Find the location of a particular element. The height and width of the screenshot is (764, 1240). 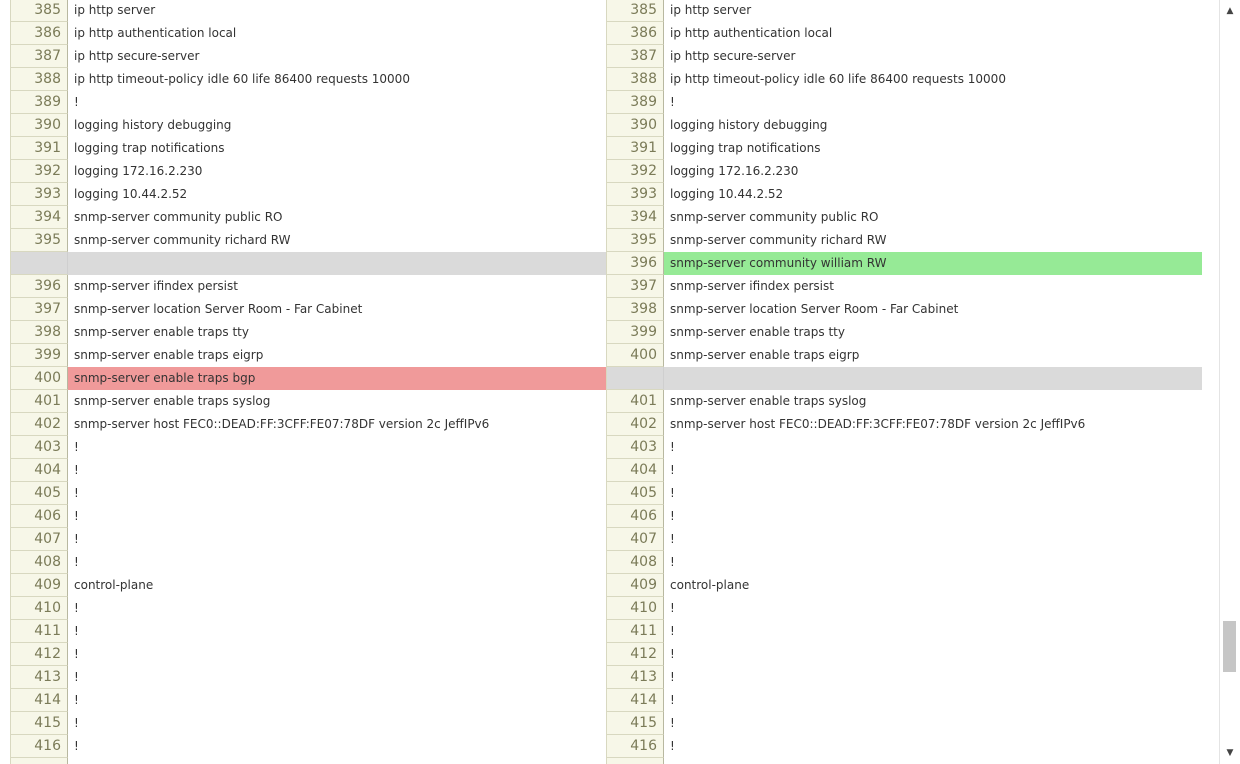

code-line: 407! is located at coordinates (308, 539).